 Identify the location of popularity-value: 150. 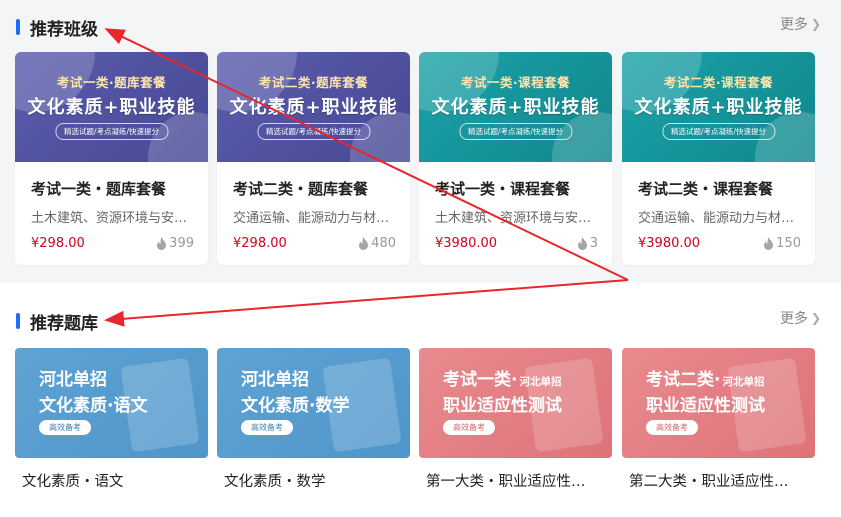
(788, 243).